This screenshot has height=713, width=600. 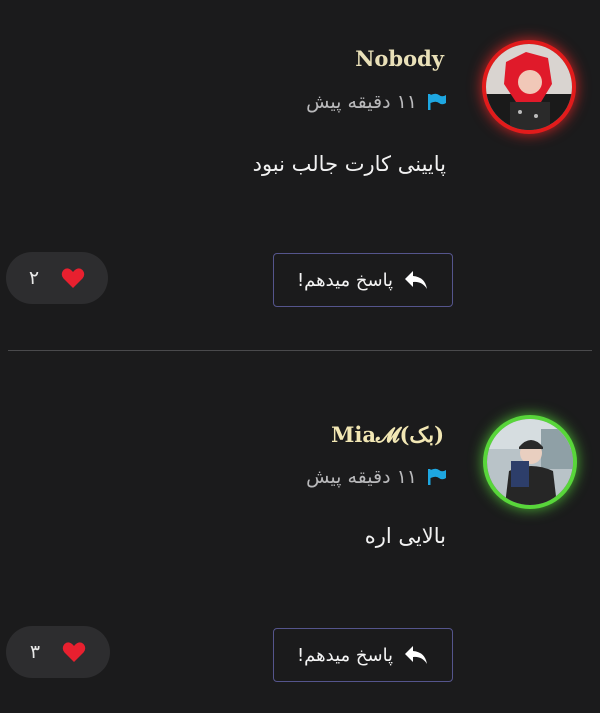 I want to click on divider, so click(x=300, y=350).